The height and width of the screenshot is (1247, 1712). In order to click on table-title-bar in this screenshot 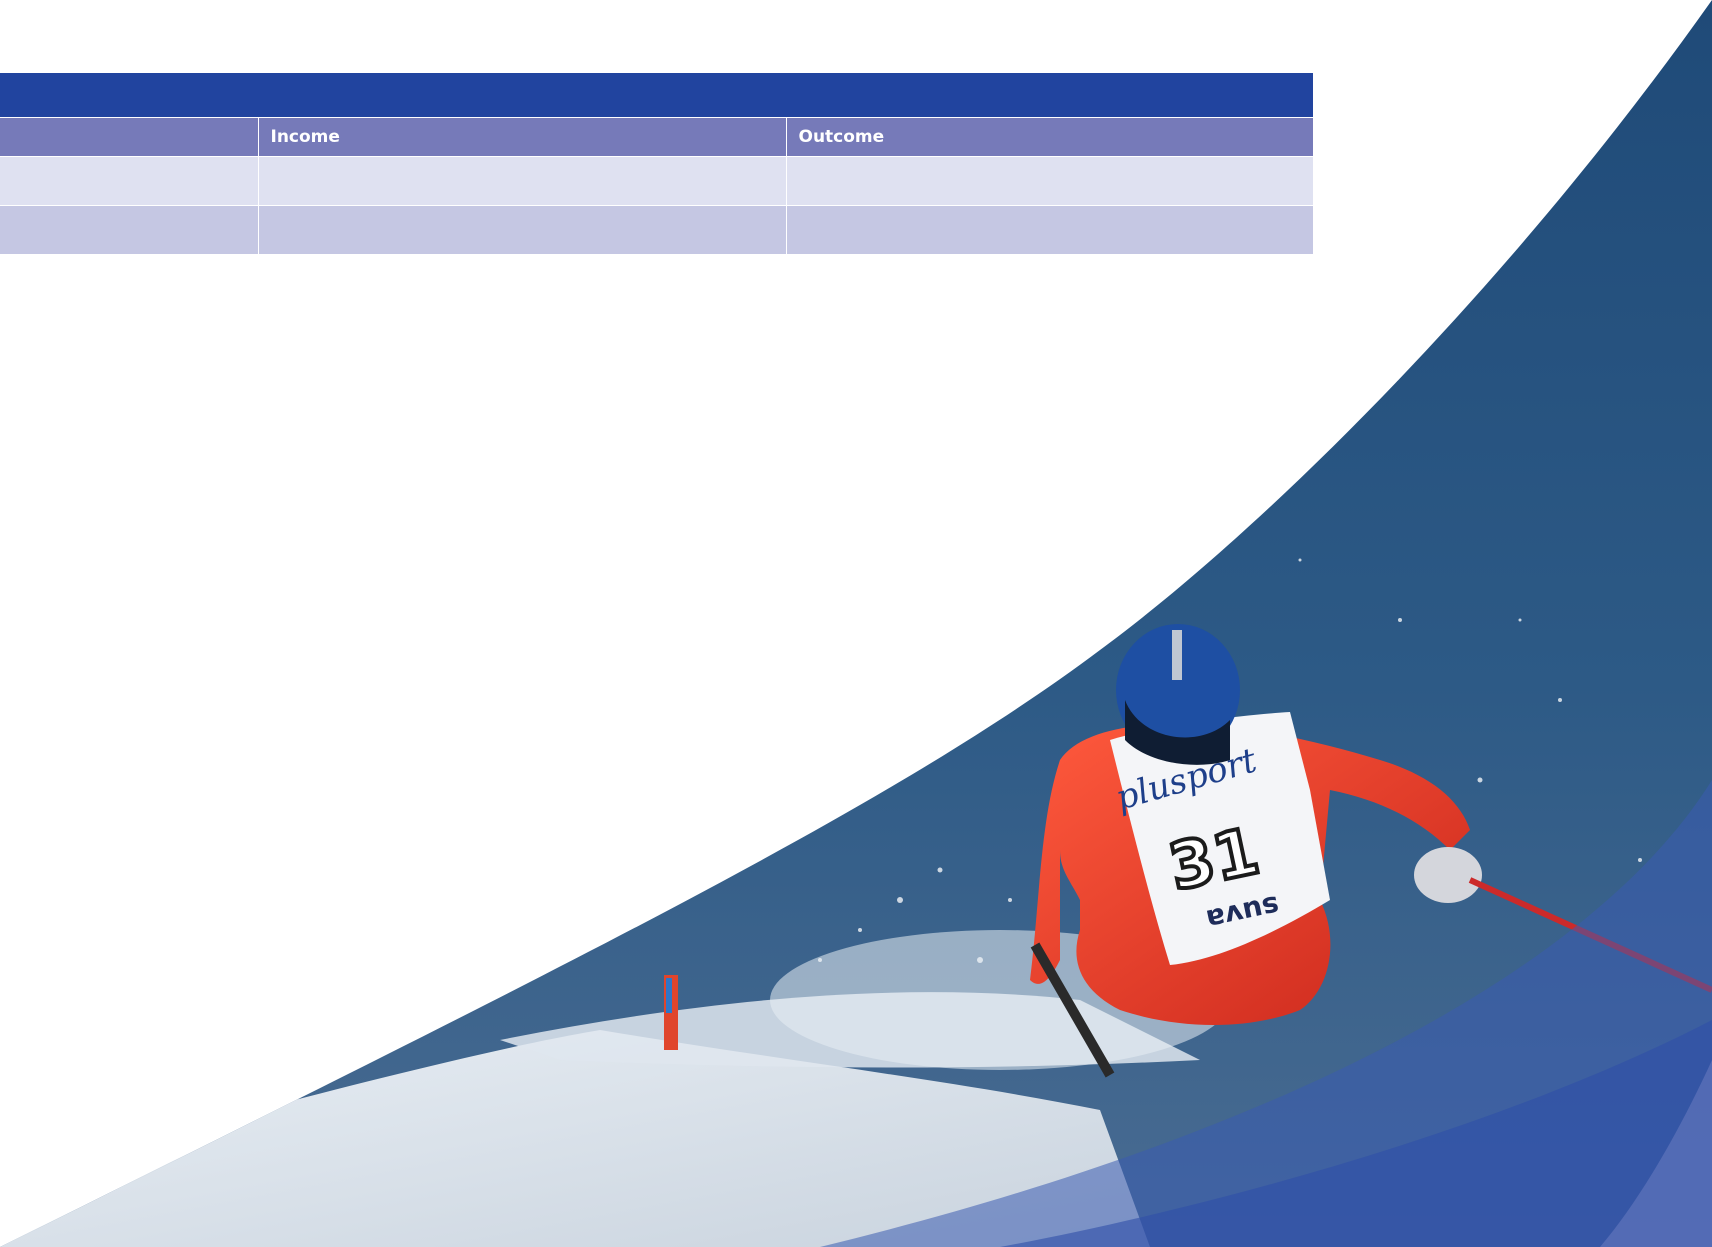, I will do `click(656, 95)`.